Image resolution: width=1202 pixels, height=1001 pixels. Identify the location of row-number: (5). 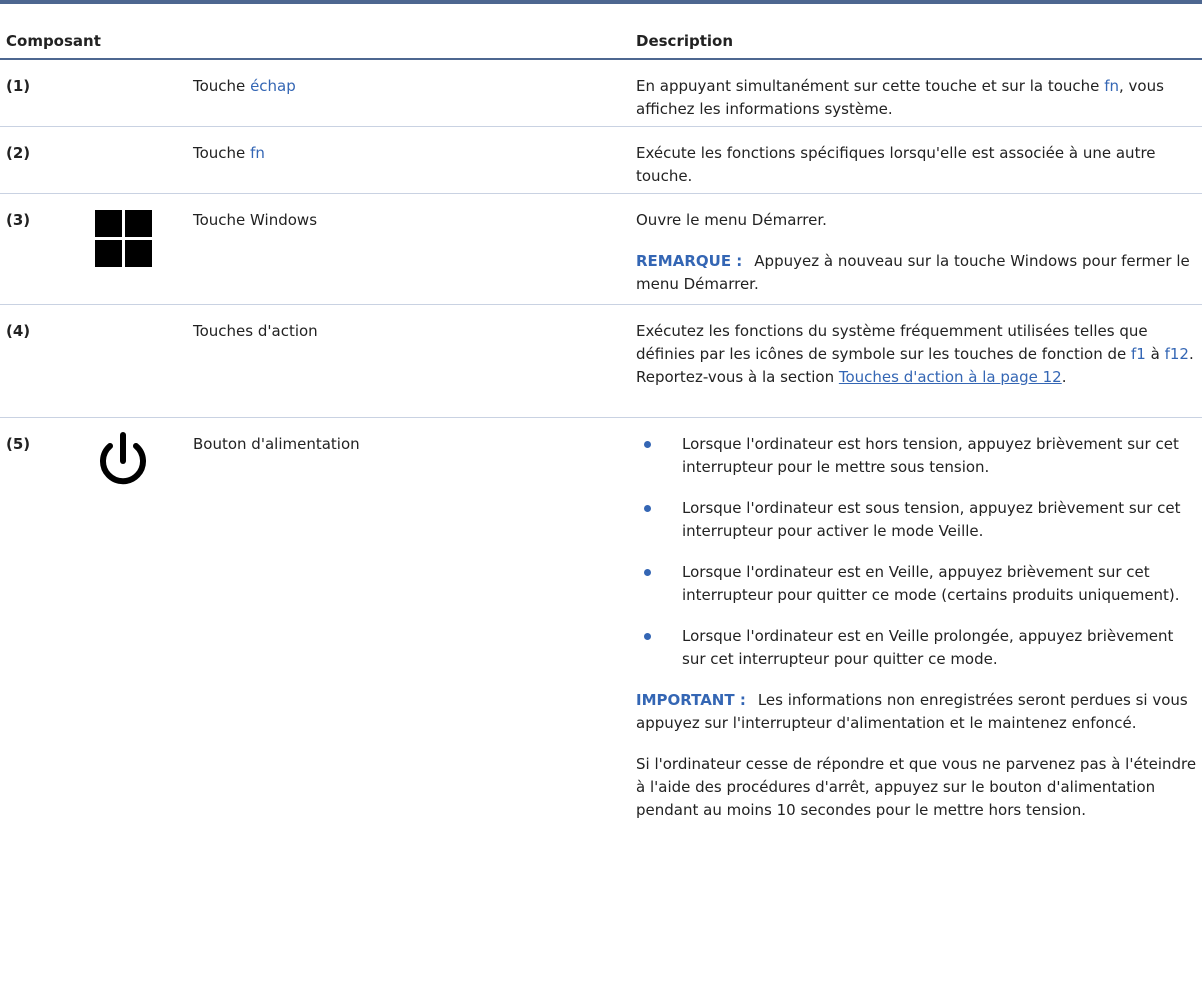
(18, 444).